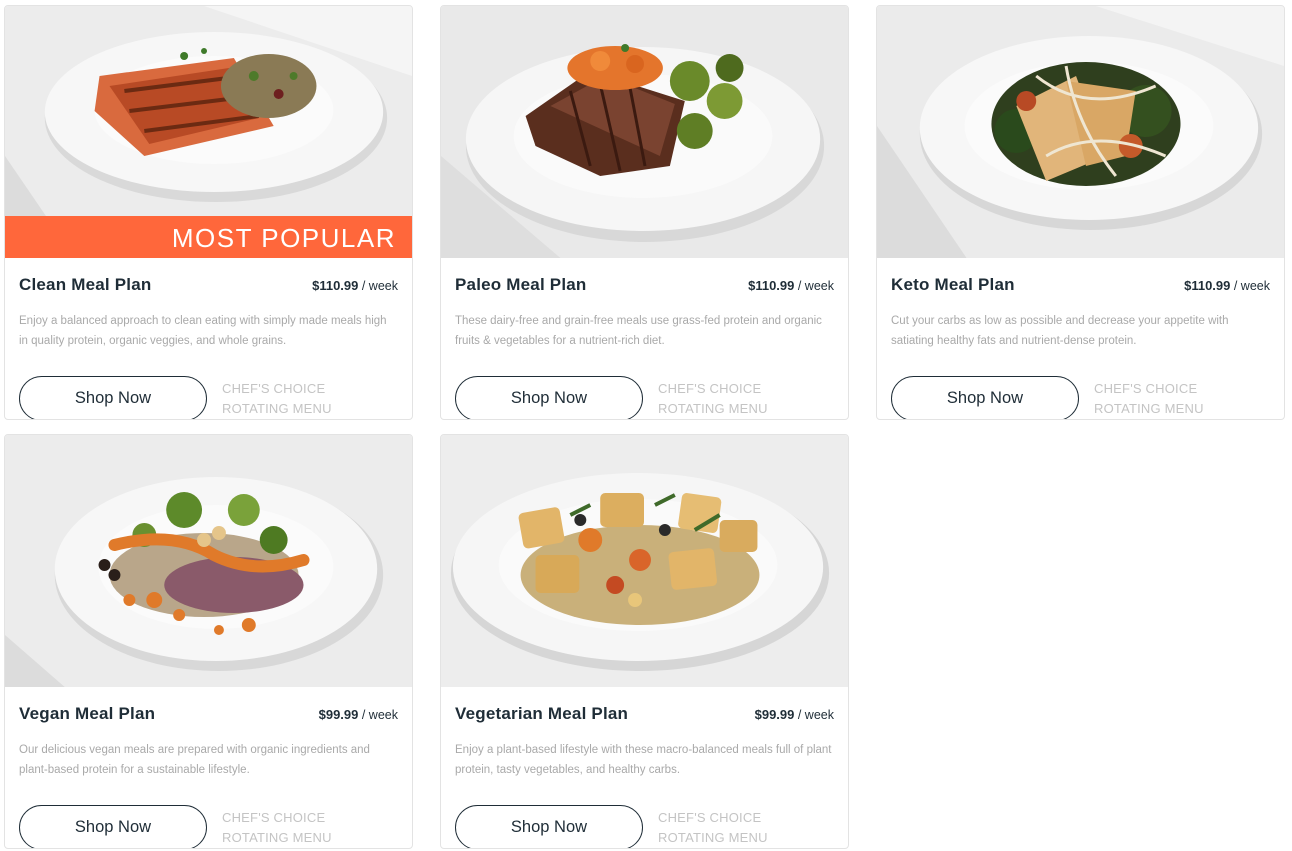  I want to click on meal-photo-keto-salad, so click(1080, 132).